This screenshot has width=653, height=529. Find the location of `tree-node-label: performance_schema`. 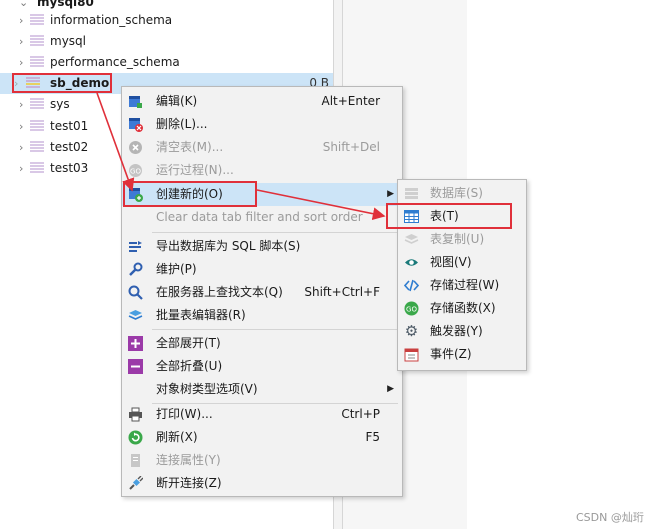

tree-node-label: performance_schema is located at coordinates (115, 62).